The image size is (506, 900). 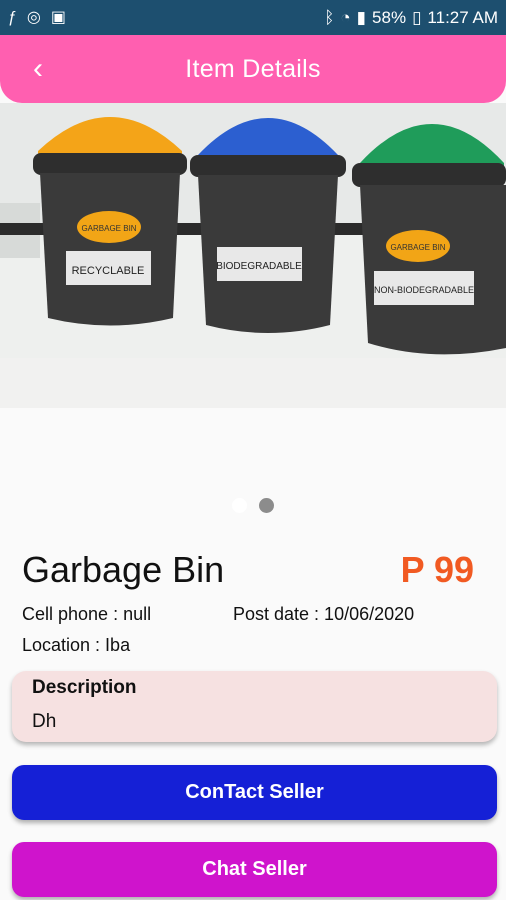 What do you see at coordinates (259, 266) in the screenshot?
I see `bin-label-biodegradable: BIODEGRADABLE` at bounding box center [259, 266].